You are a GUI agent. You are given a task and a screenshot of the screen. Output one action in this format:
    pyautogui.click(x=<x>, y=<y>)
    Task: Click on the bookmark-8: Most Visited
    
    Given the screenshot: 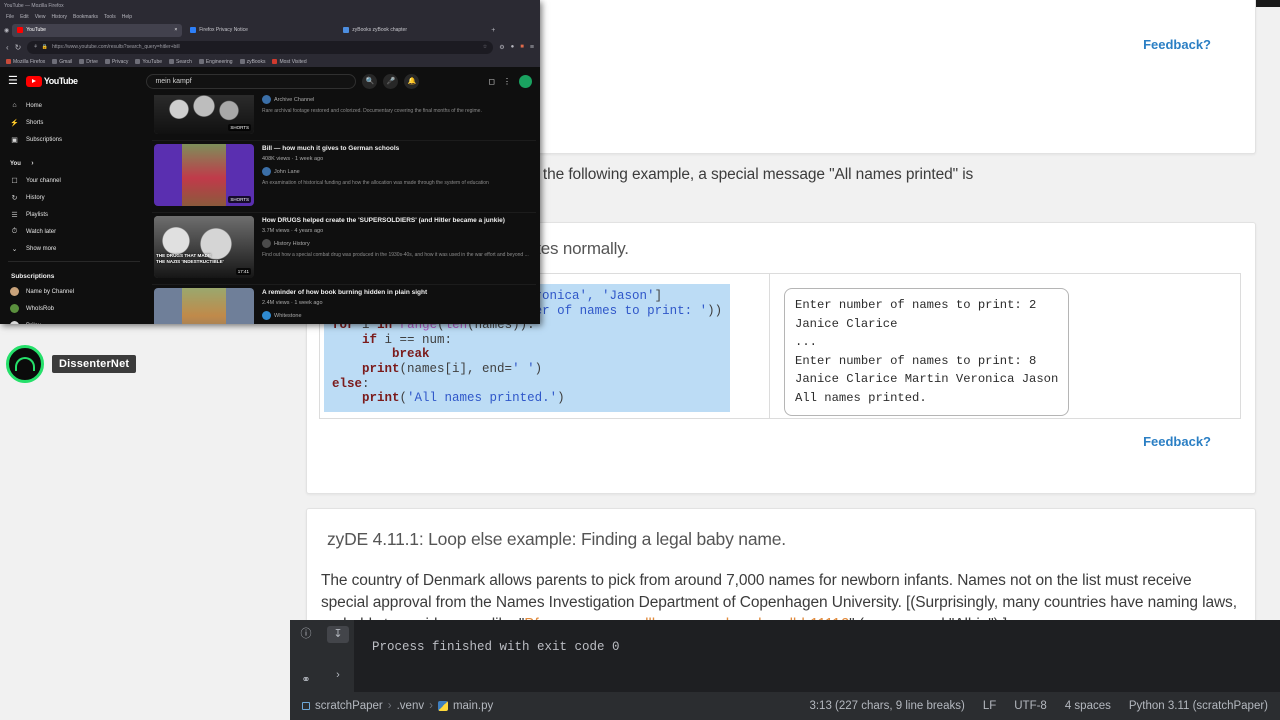 What is the action you would take?
    pyautogui.click(x=289, y=62)
    